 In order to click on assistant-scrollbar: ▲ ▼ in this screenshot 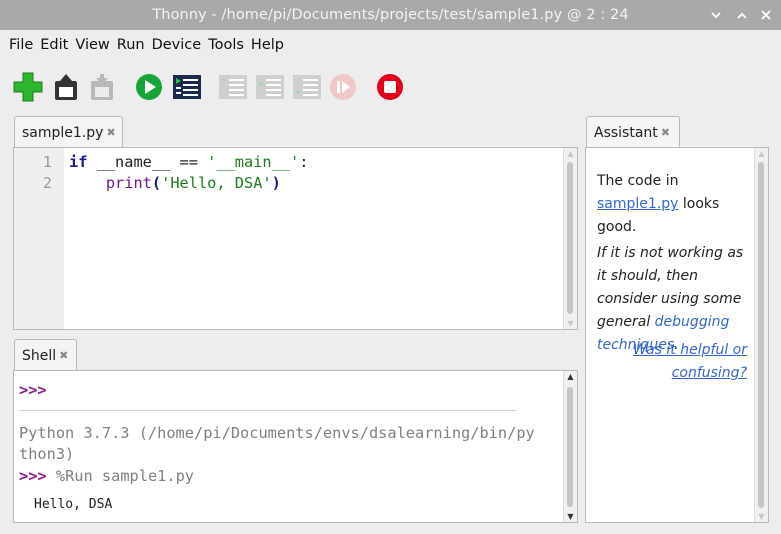, I will do `click(761, 335)`.